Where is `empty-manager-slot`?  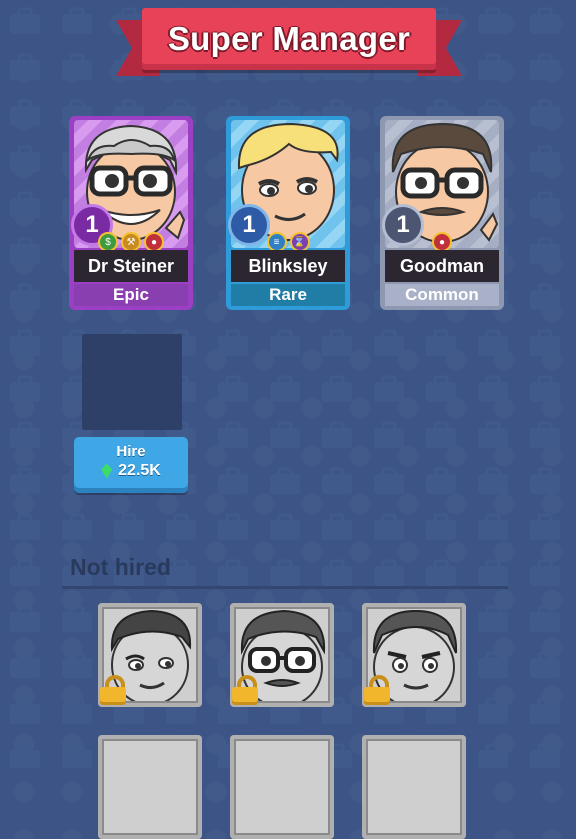 empty-manager-slot is located at coordinates (132, 382).